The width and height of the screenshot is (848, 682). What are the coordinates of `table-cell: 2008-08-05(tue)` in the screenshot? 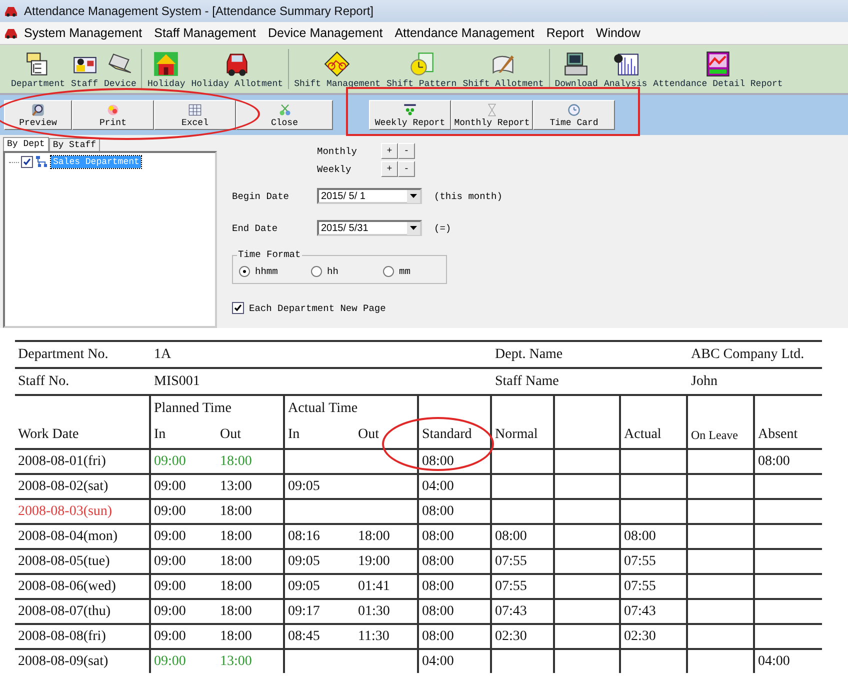 It's located at (64, 562).